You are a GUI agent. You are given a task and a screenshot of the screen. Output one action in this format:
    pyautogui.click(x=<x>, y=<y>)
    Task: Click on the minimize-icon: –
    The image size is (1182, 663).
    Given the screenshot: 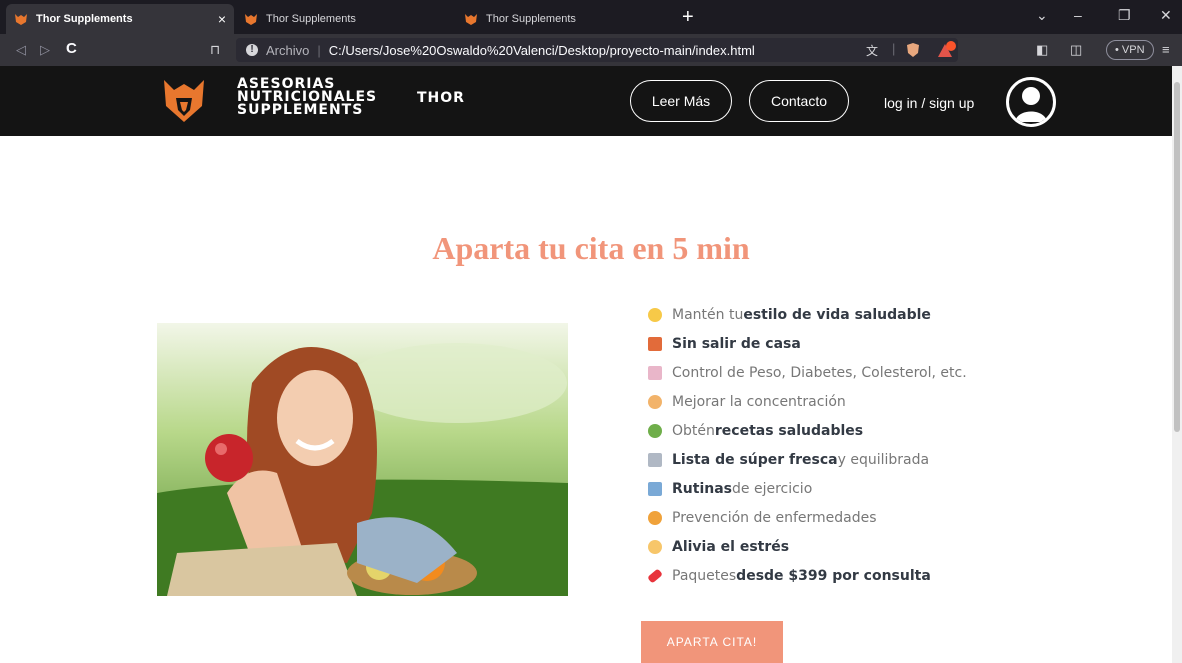 What is the action you would take?
    pyautogui.click(x=1078, y=15)
    